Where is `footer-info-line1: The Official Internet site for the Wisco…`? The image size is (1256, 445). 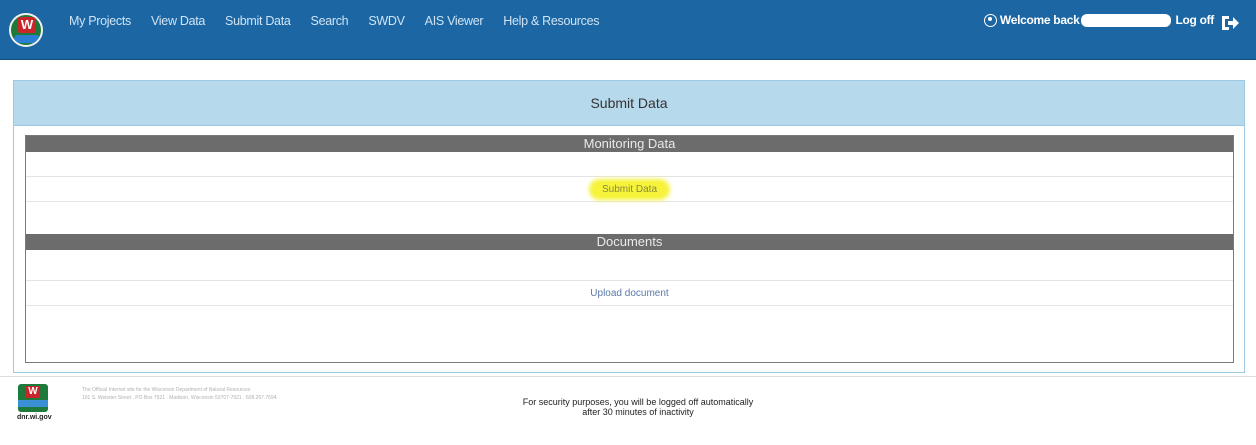
footer-info-line1: The Official Internet site for the Wisco… is located at coordinates (166, 390).